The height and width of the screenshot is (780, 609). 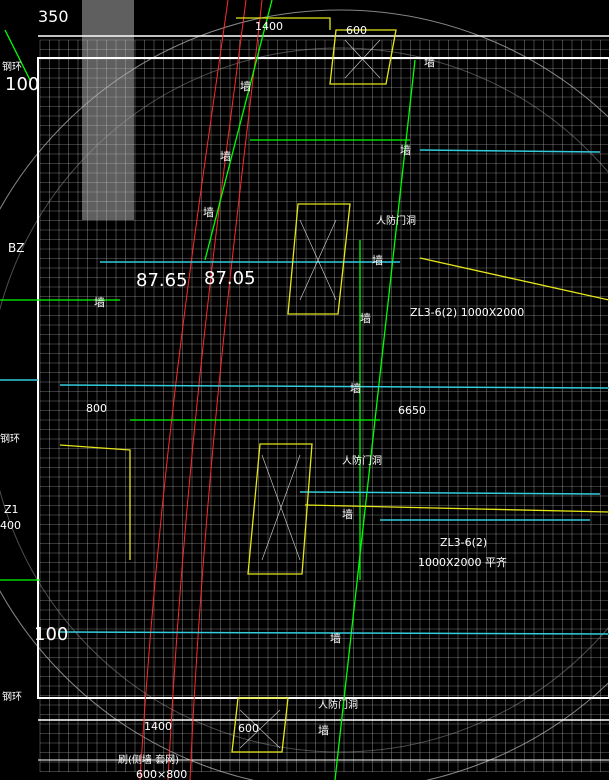 What do you see at coordinates (362, 460) in the screenshot?
I see `door-label-2: 人防门洞` at bounding box center [362, 460].